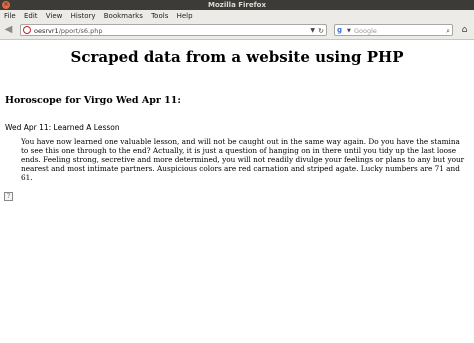 This screenshot has height=343, width=474. I want to click on menu-history: History, so click(83, 16).